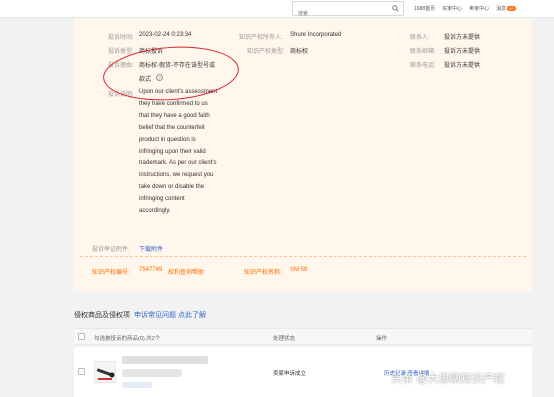 The height and width of the screenshot is (397, 554). Describe the element at coordinates (170, 315) in the screenshot. I see `appeal-faq-link: 申诉常见问题 点此了解` at that location.